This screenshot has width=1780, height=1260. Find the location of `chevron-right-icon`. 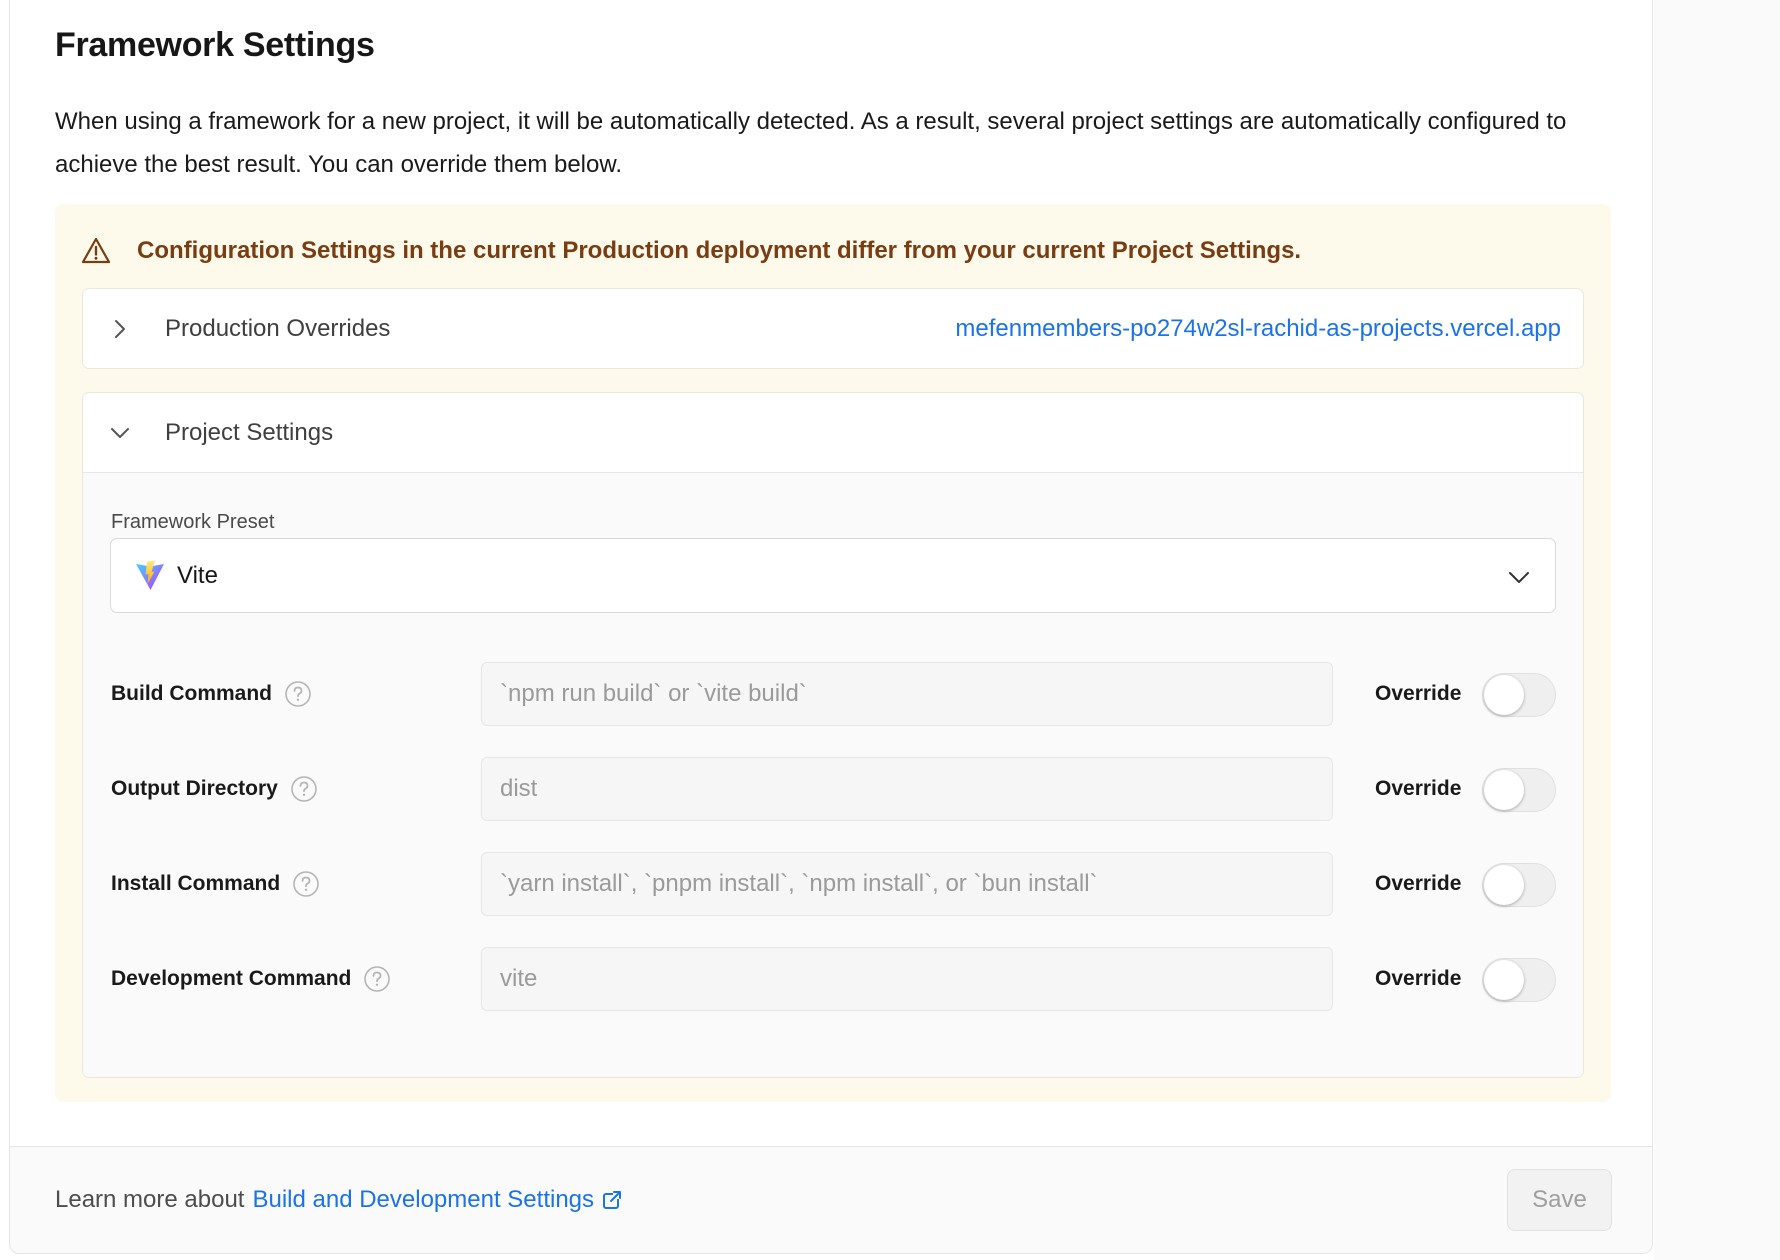

chevron-right-icon is located at coordinates (120, 329).